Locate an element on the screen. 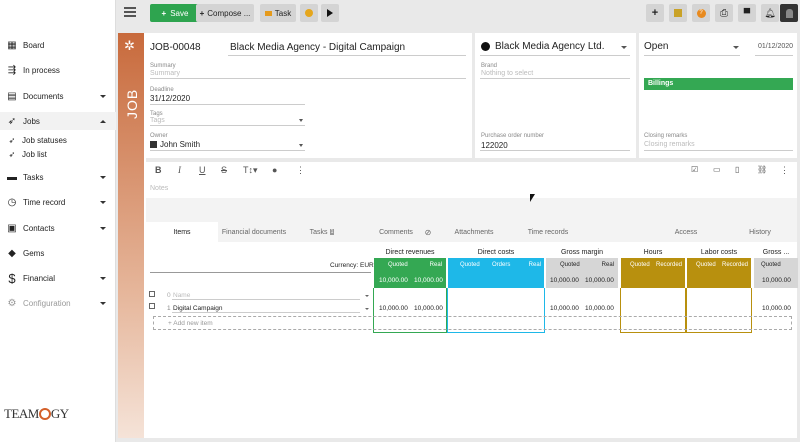 The width and height of the screenshot is (800, 442). bell-icon: 🔔︎ is located at coordinates (770, 12).